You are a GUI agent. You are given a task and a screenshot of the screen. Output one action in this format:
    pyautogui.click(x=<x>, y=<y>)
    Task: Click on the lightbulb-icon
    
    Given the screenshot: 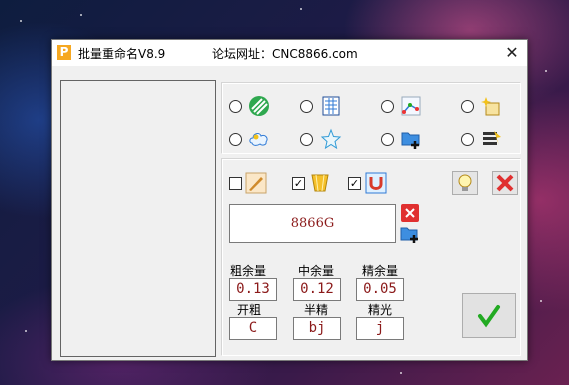 What is the action you would take?
    pyautogui.click(x=465, y=182)
    